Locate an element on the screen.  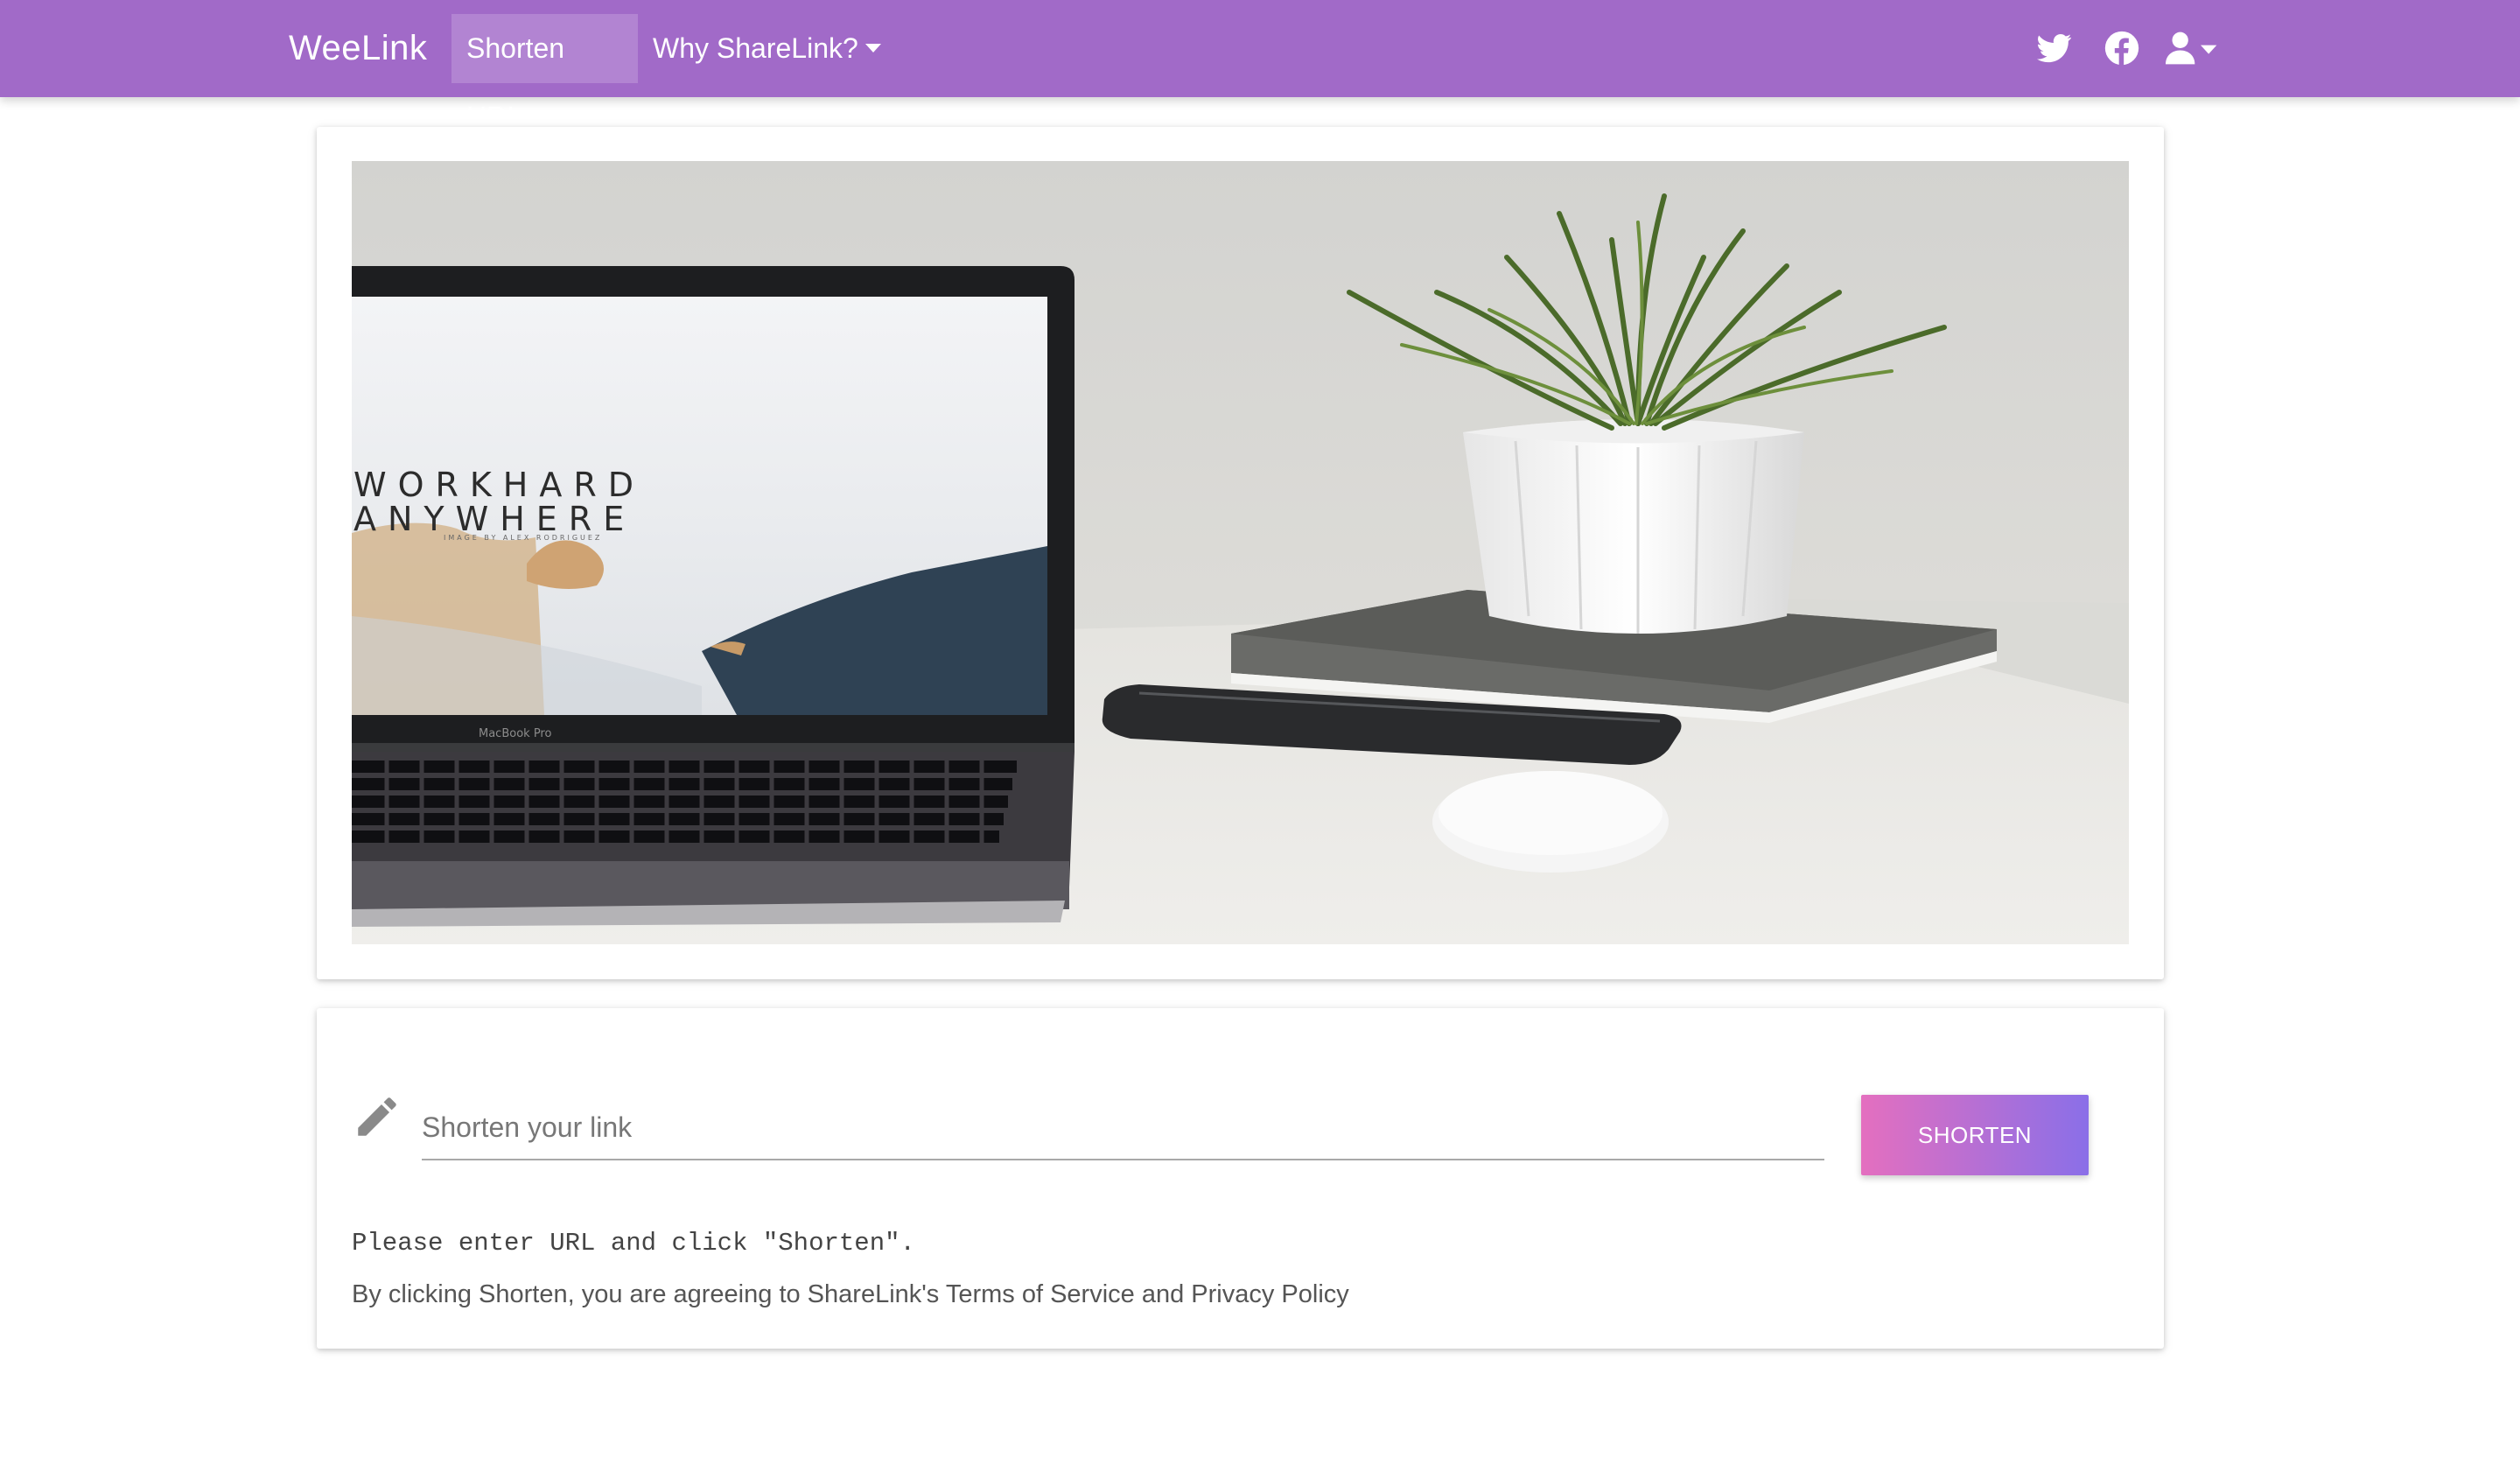
hero-screen-text-2: ANYWHERE is located at coordinates (494, 519).